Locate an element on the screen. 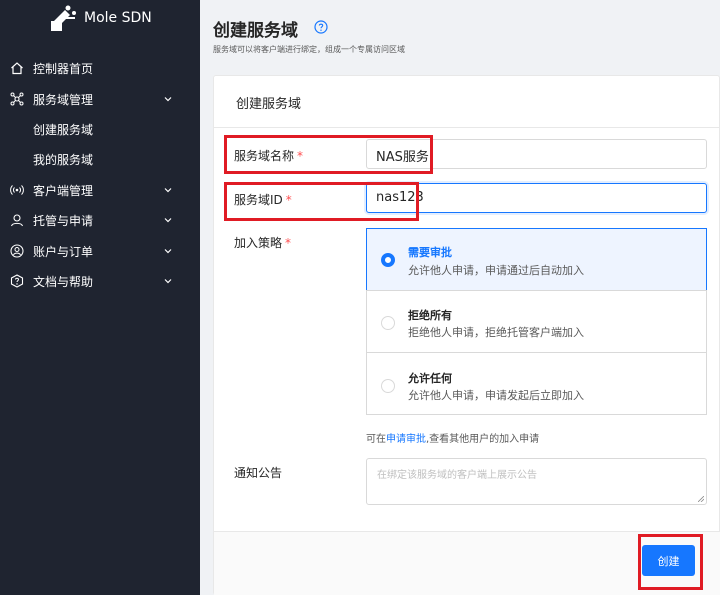  policy-option-allow-any: 允许任何 允许他人申请，申请发起后立即加入 is located at coordinates (536, 383).